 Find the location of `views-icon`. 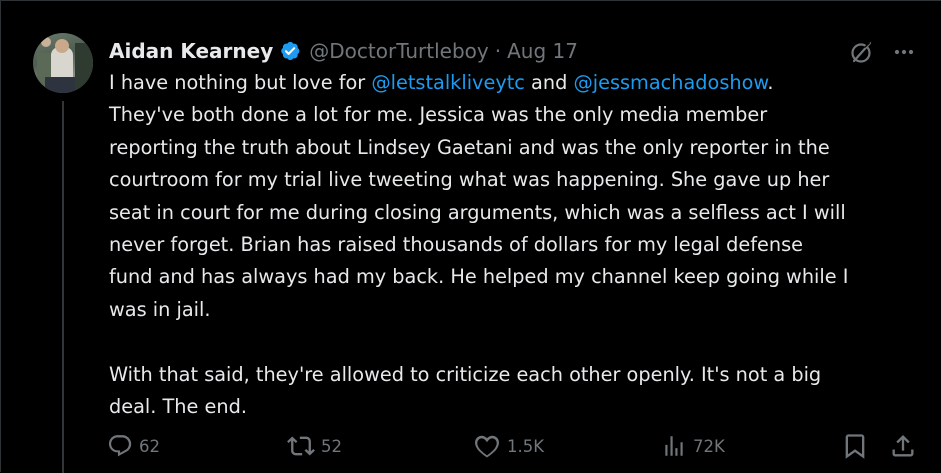

views-icon is located at coordinates (674, 446).